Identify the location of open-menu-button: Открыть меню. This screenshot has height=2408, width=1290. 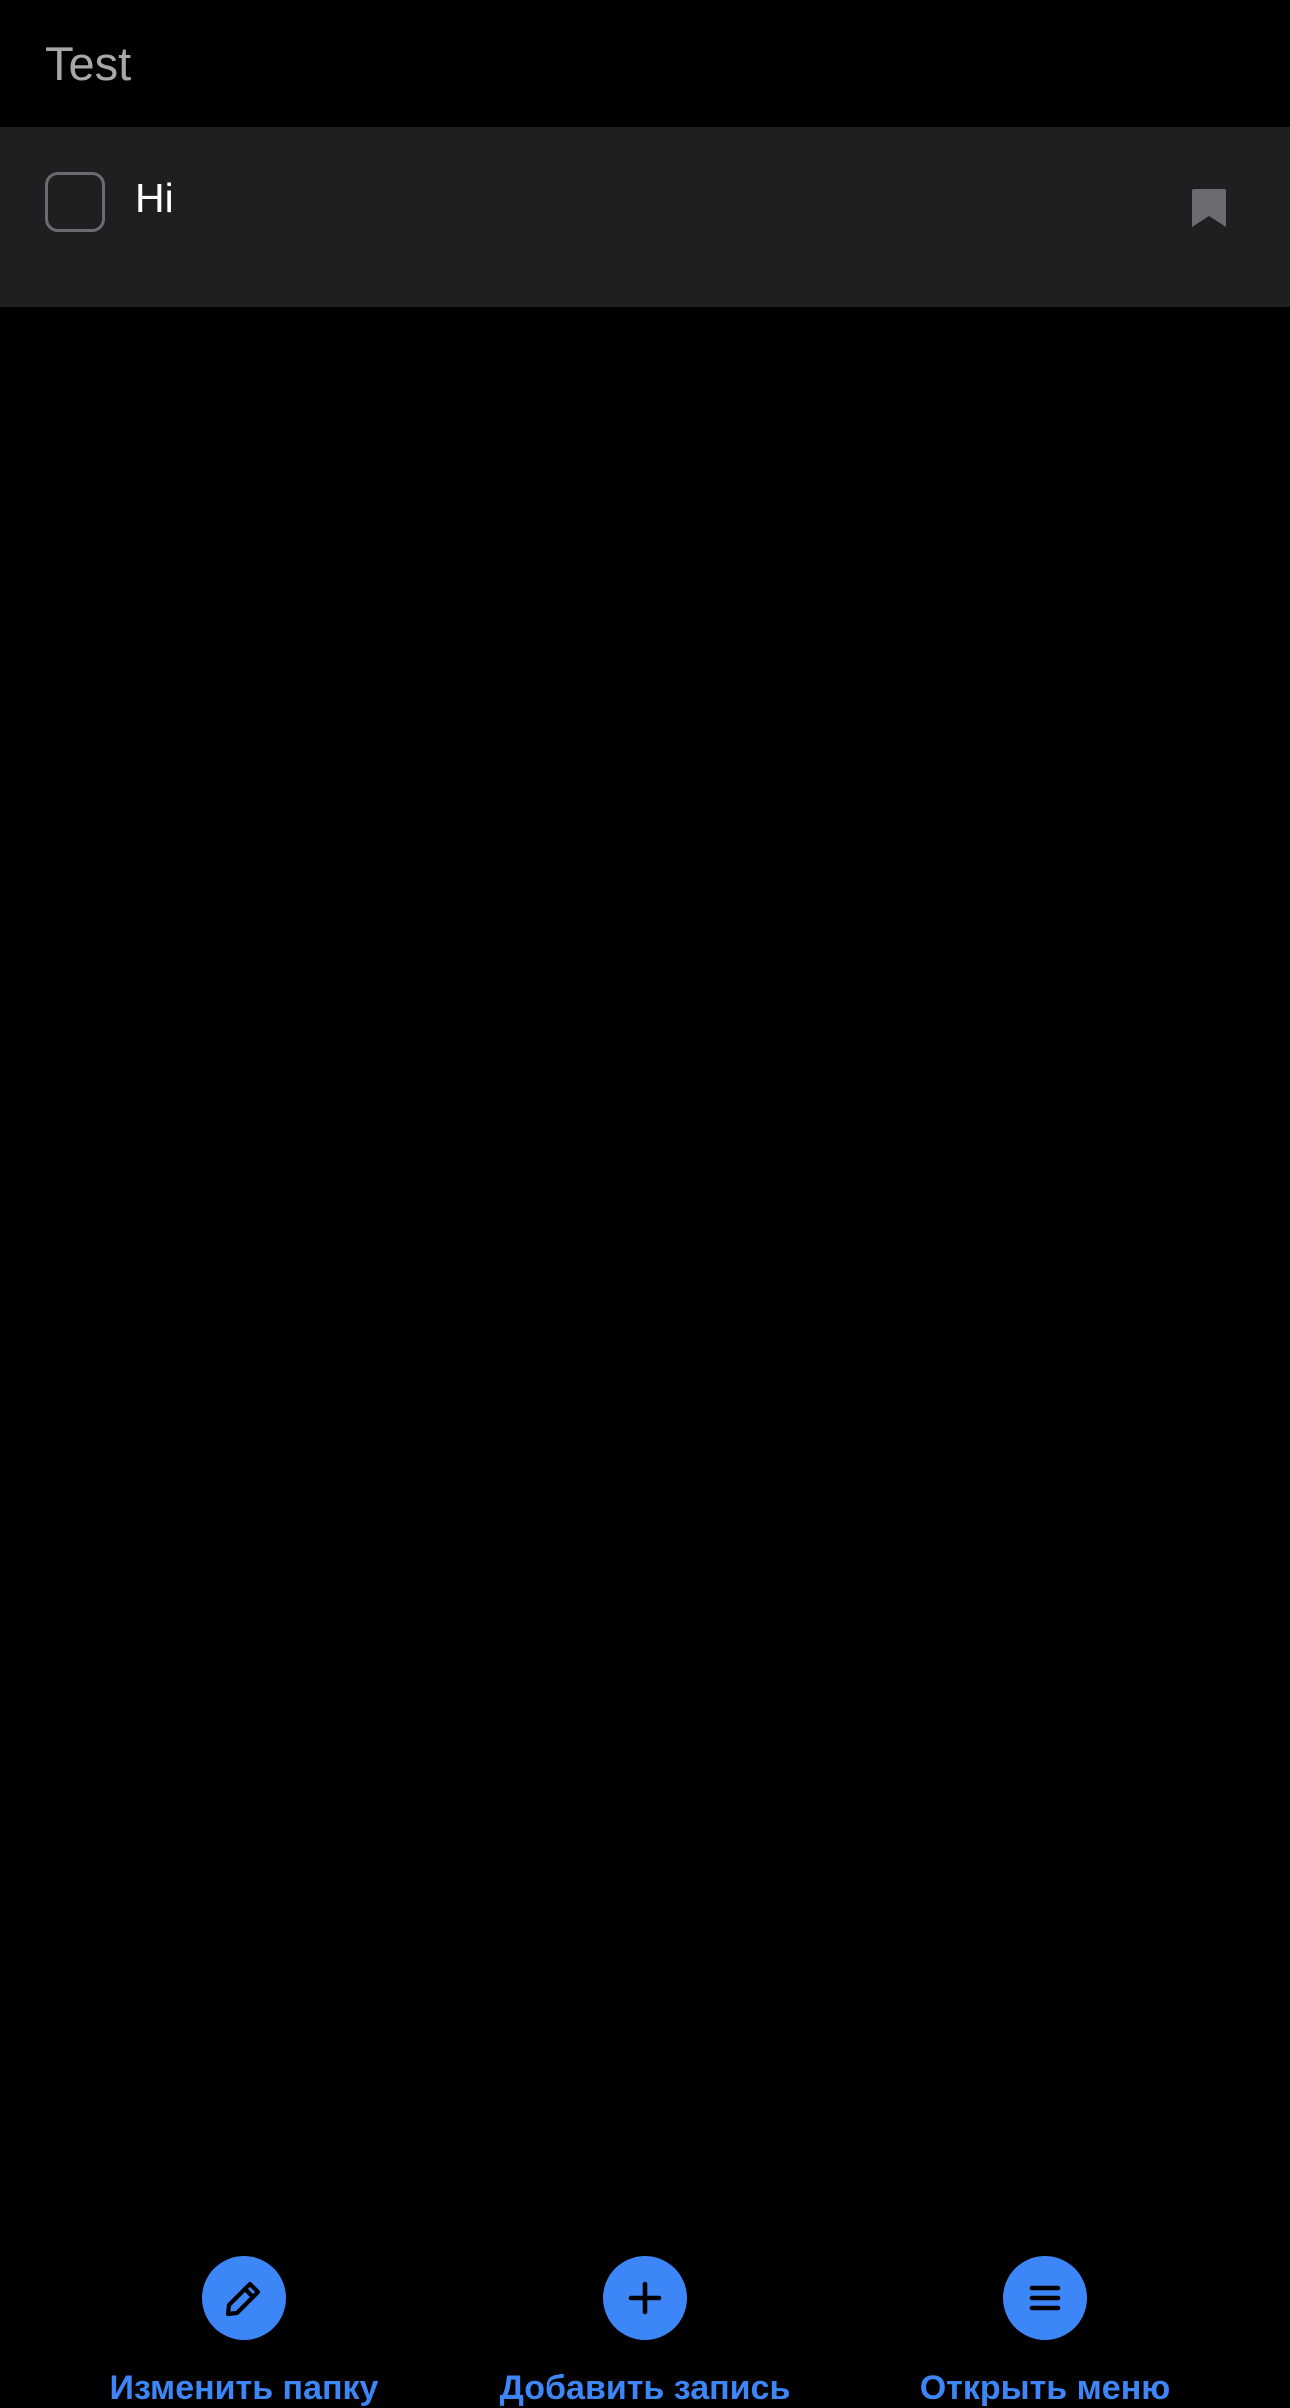
(1045, 2331).